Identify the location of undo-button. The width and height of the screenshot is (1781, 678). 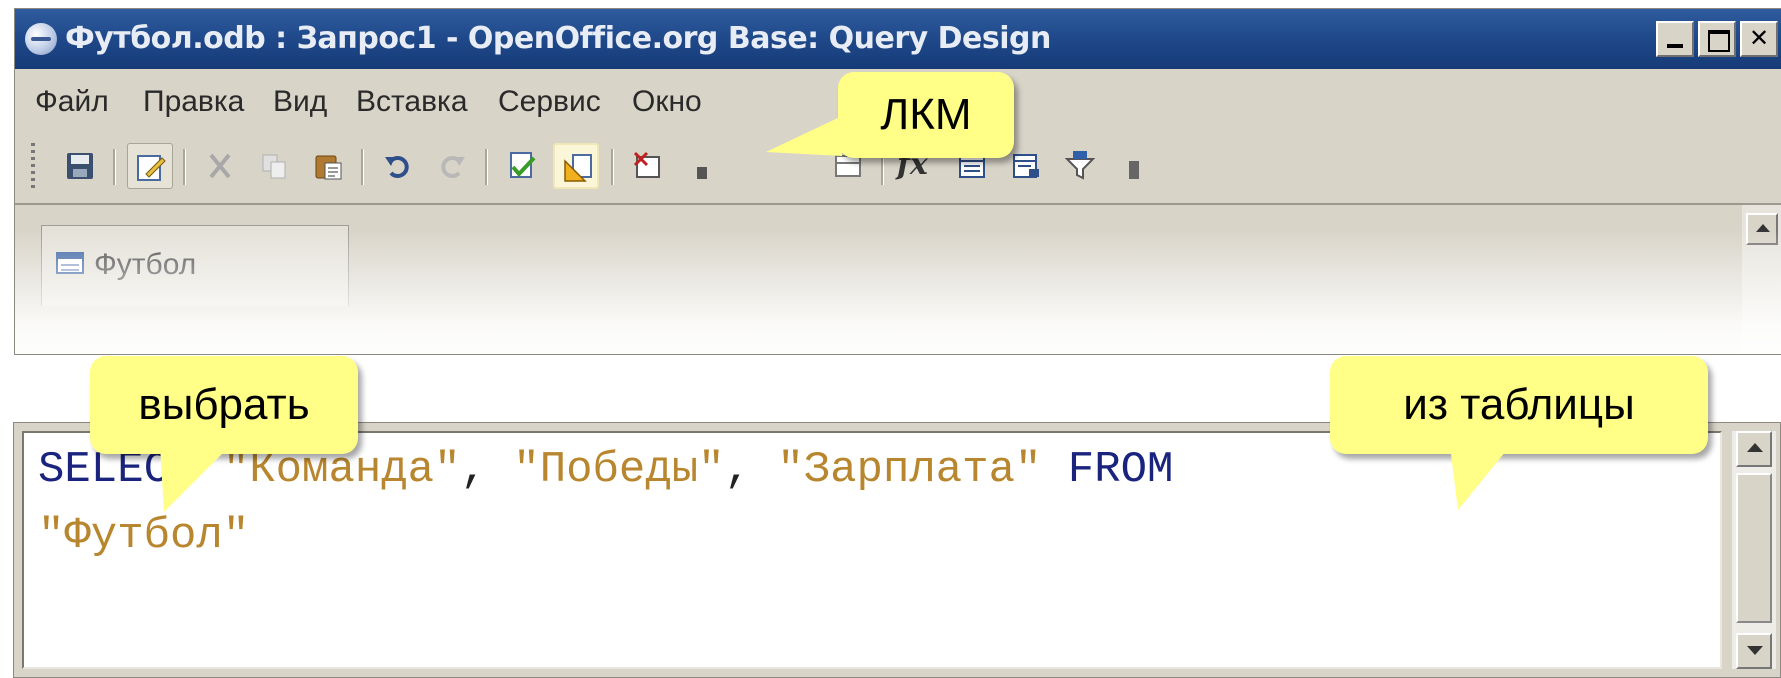
(398, 166).